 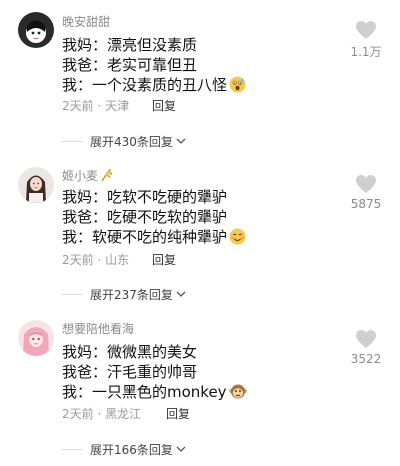 I want to click on comment-line-text: 我：一只黑色的monkey, so click(x=144, y=392).